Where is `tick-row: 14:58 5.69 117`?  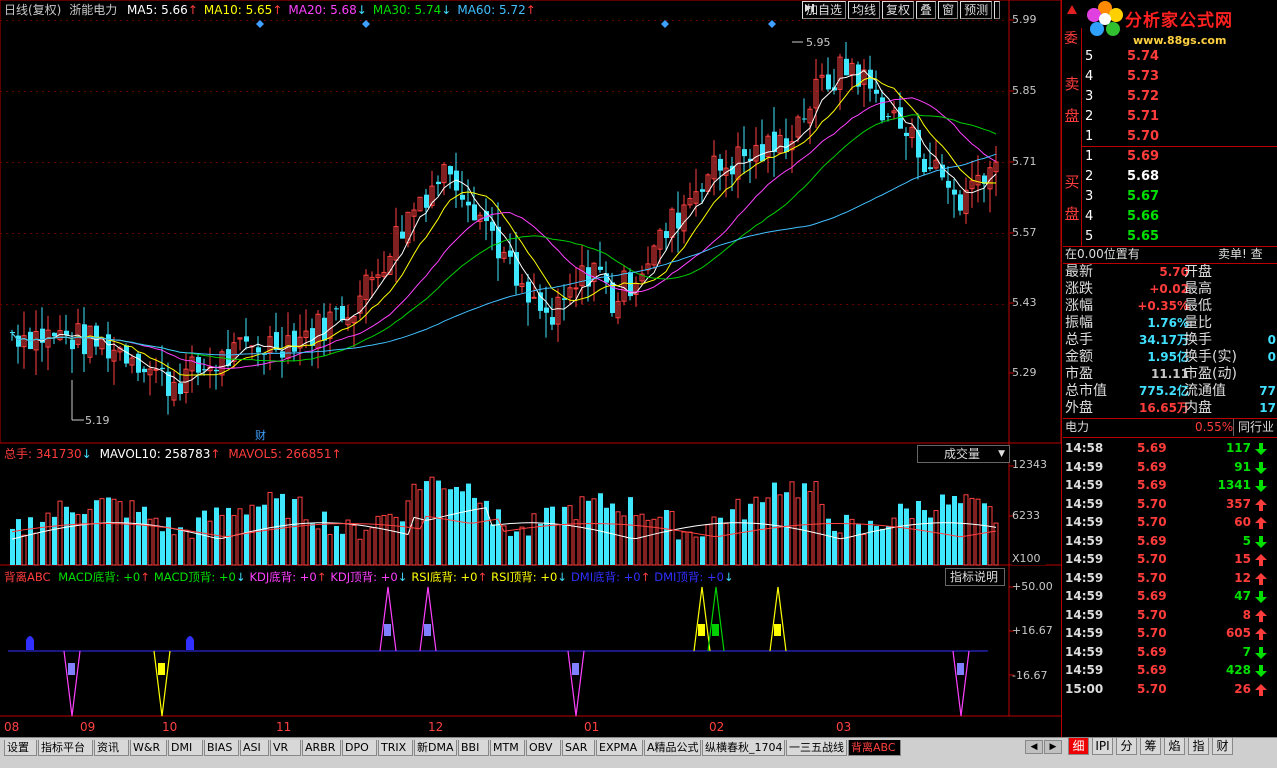
tick-row: 14:58 5.69 117 is located at coordinates (1170, 448).